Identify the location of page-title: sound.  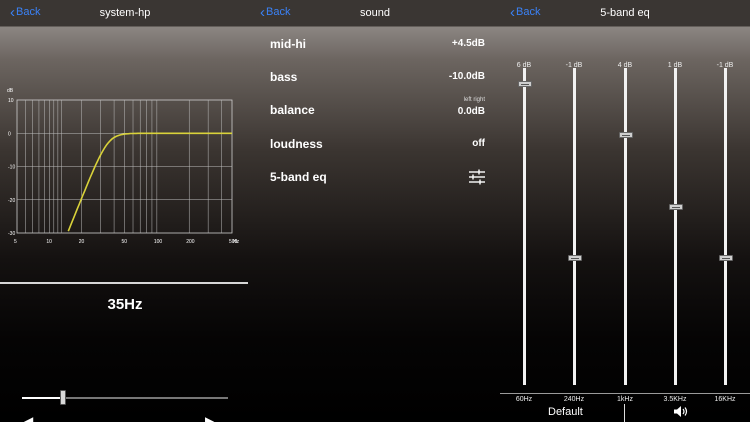
(375, 13).